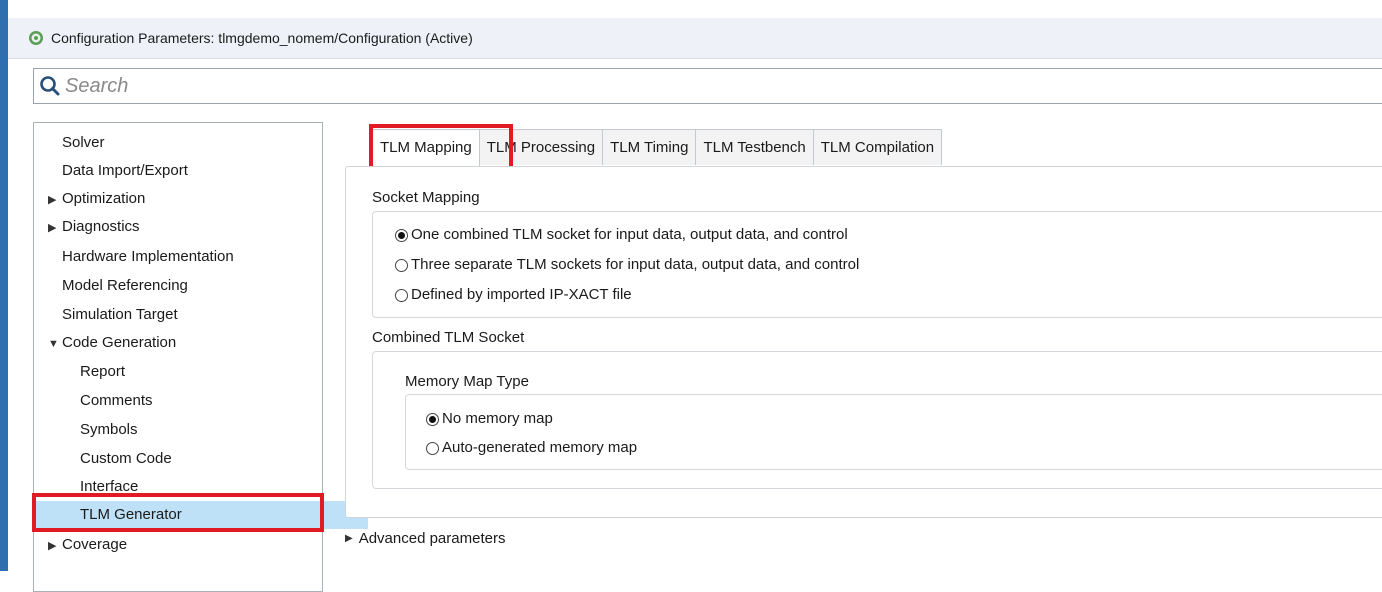  What do you see at coordinates (103, 371) in the screenshot?
I see `tree-item-label: Report` at bounding box center [103, 371].